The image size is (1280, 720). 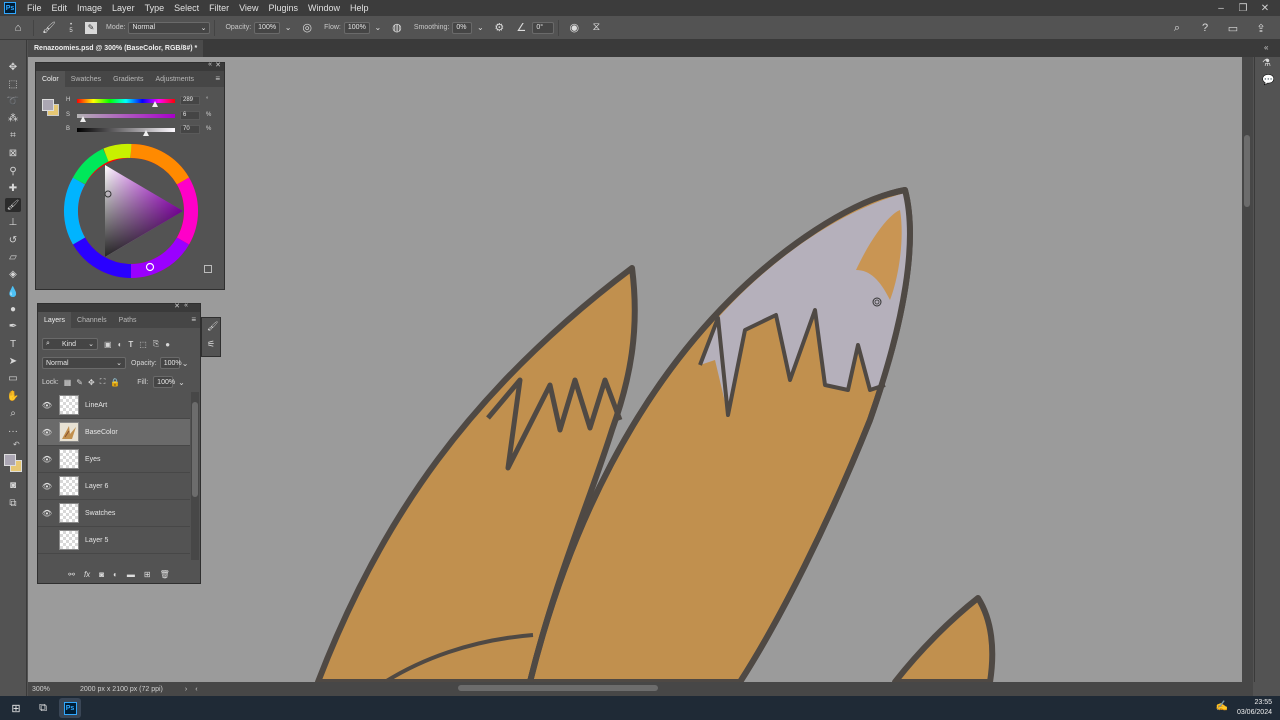 I want to click on pen-tool-icon: ✒, so click(x=13, y=326).